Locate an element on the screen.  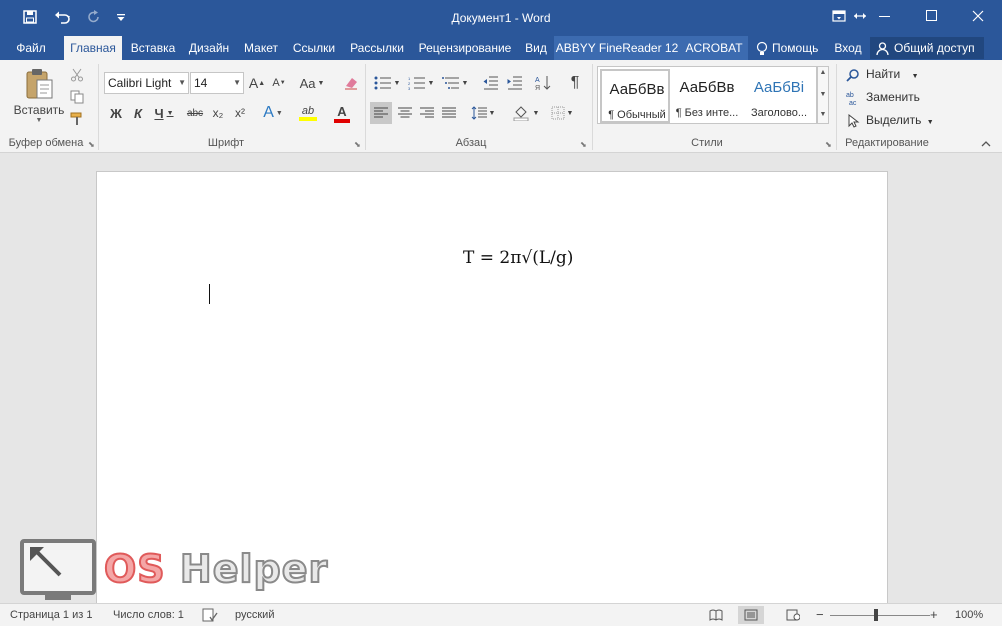
superscript-button: x² is located at coordinates (240, 113).